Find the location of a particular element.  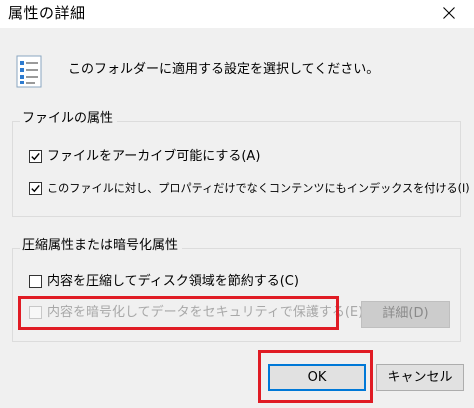

close-icon is located at coordinates (449, 13).